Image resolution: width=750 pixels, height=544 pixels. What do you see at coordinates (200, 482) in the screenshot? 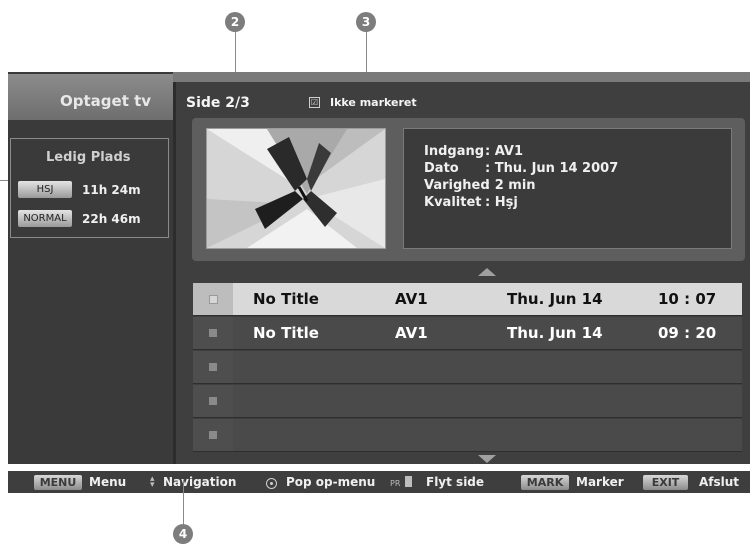
I see `navigation-label: Navigation` at bounding box center [200, 482].